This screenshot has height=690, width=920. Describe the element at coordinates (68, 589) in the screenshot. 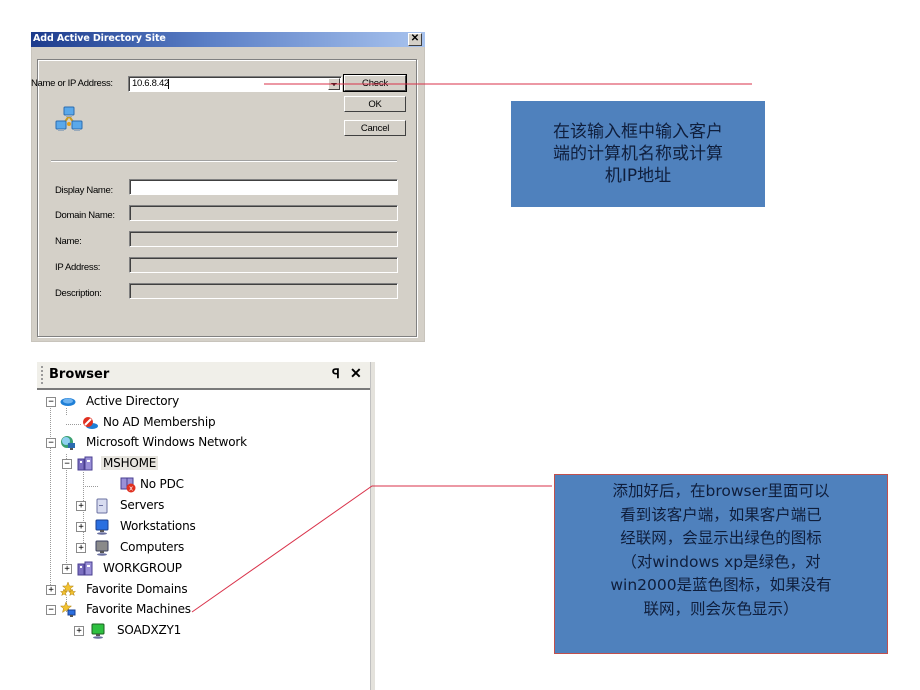

I see `favorite-domains-icon` at that location.